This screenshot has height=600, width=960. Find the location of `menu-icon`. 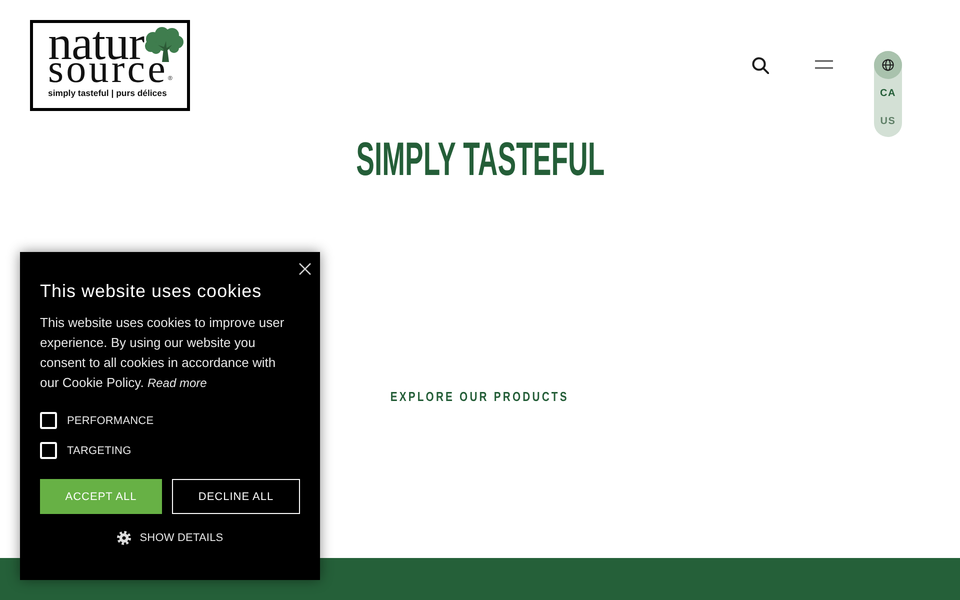

menu-icon is located at coordinates (824, 64).